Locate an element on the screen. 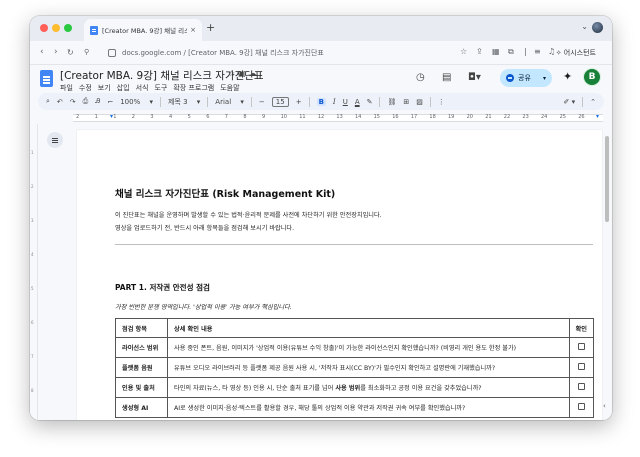 This screenshot has height=457, width=640. italic-button: I is located at coordinates (334, 102).